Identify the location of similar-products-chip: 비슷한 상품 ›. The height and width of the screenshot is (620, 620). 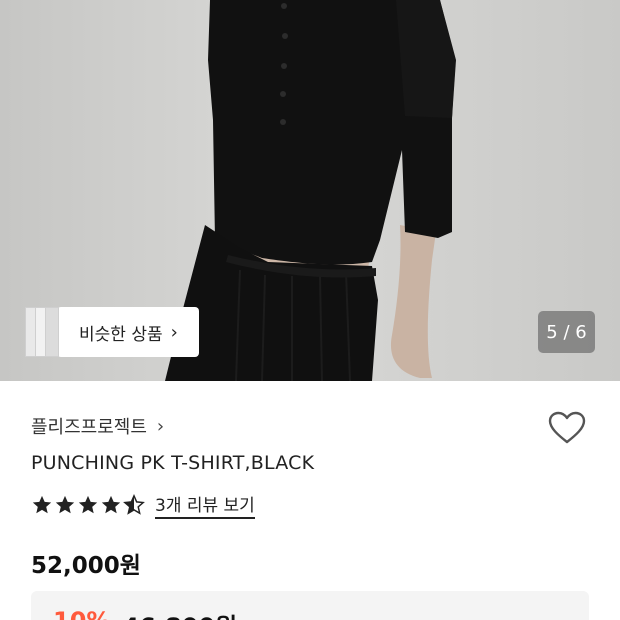
(112, 332).